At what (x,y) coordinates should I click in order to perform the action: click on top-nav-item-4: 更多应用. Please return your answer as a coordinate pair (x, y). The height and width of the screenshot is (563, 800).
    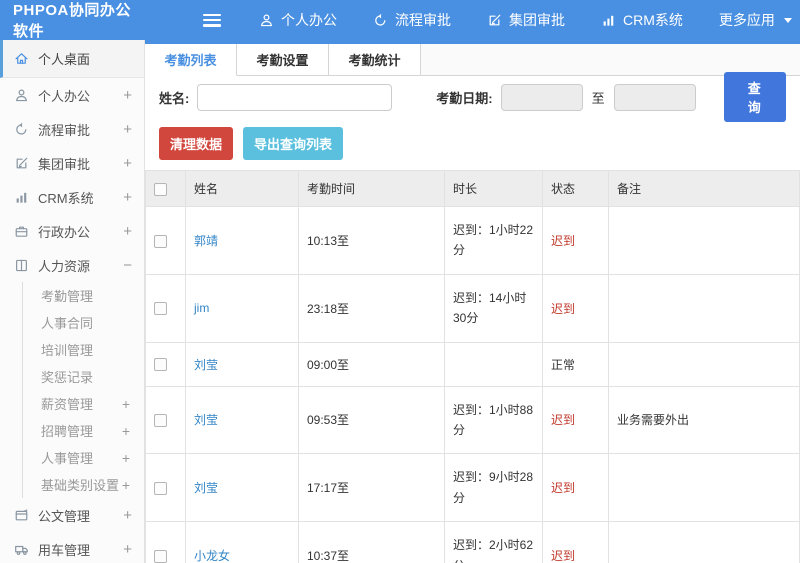
    Looking at the image, I should click on (755, 20).